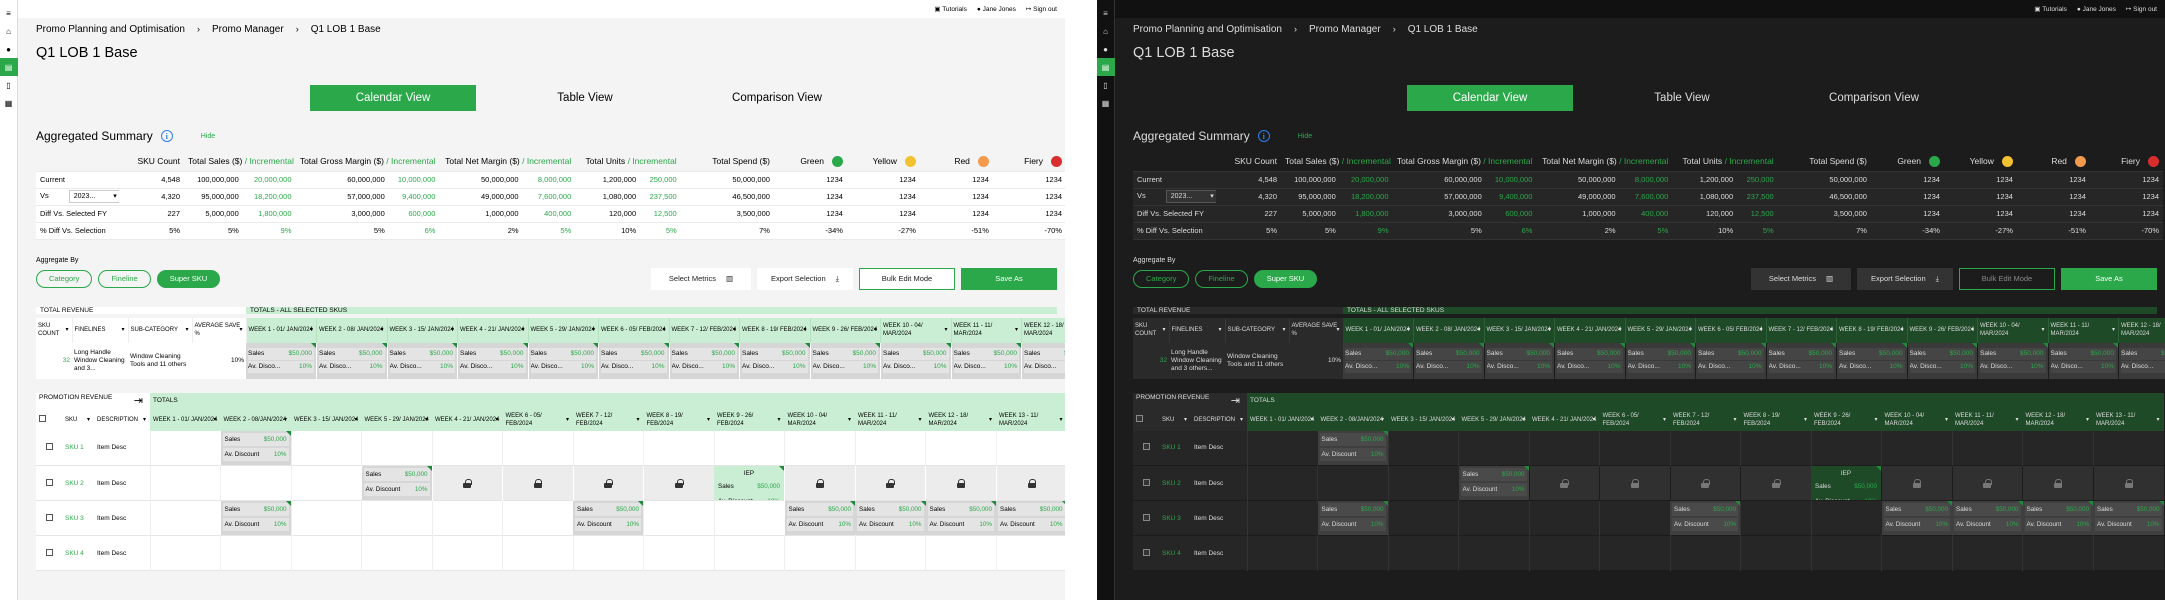  What do you see at coordinates (2141, 9) in the screenshot?
I see `signout-link: ↦ Sign out` at bounding box center [2141, 9].